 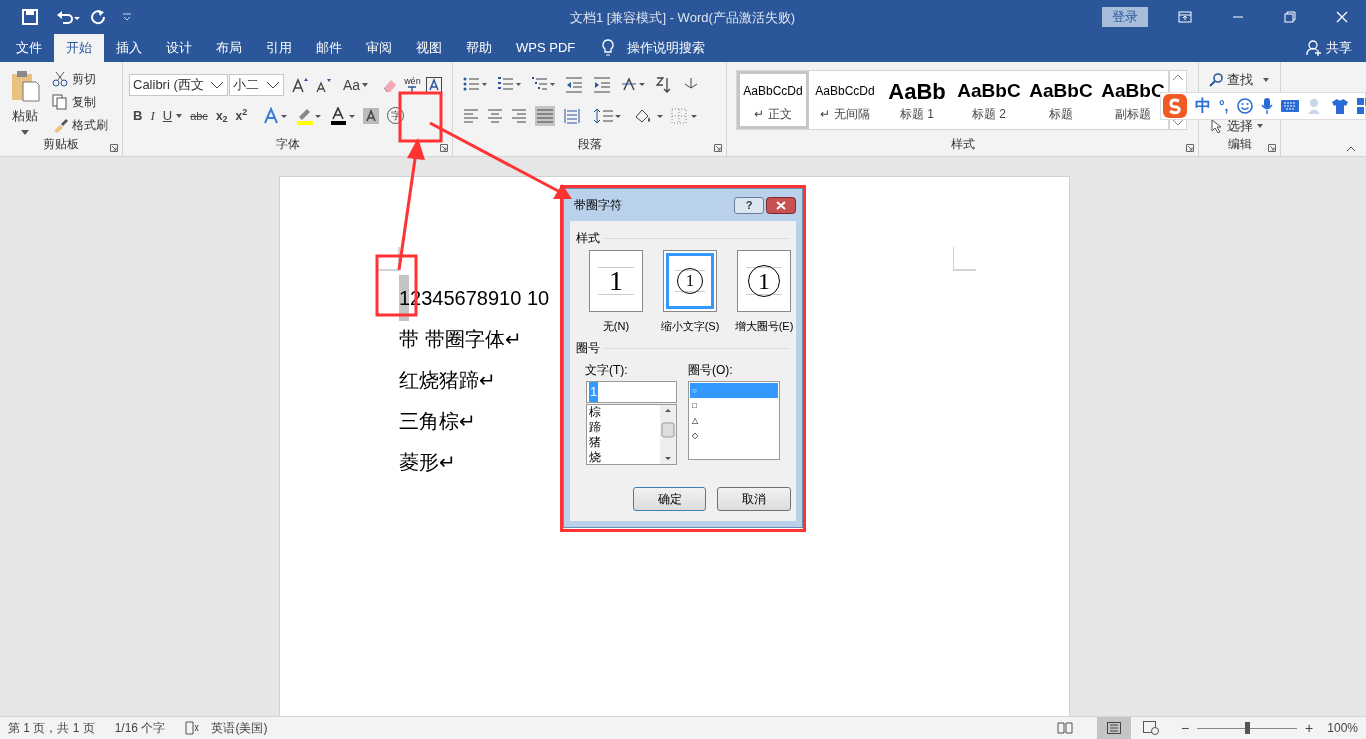 What do you see at coordinates (1150, 728) in the screenshot?
I see `web-layout-icon` at bounding box center [1150, 728].